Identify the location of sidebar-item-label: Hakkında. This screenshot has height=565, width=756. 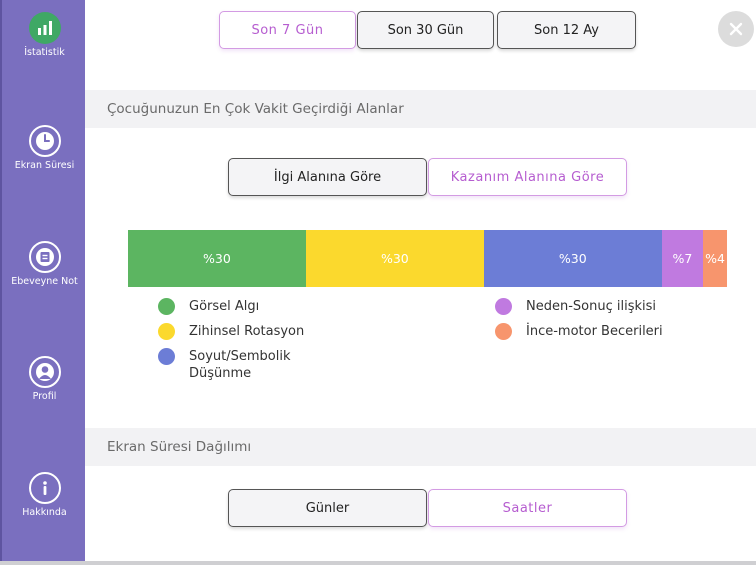
(44, 512).